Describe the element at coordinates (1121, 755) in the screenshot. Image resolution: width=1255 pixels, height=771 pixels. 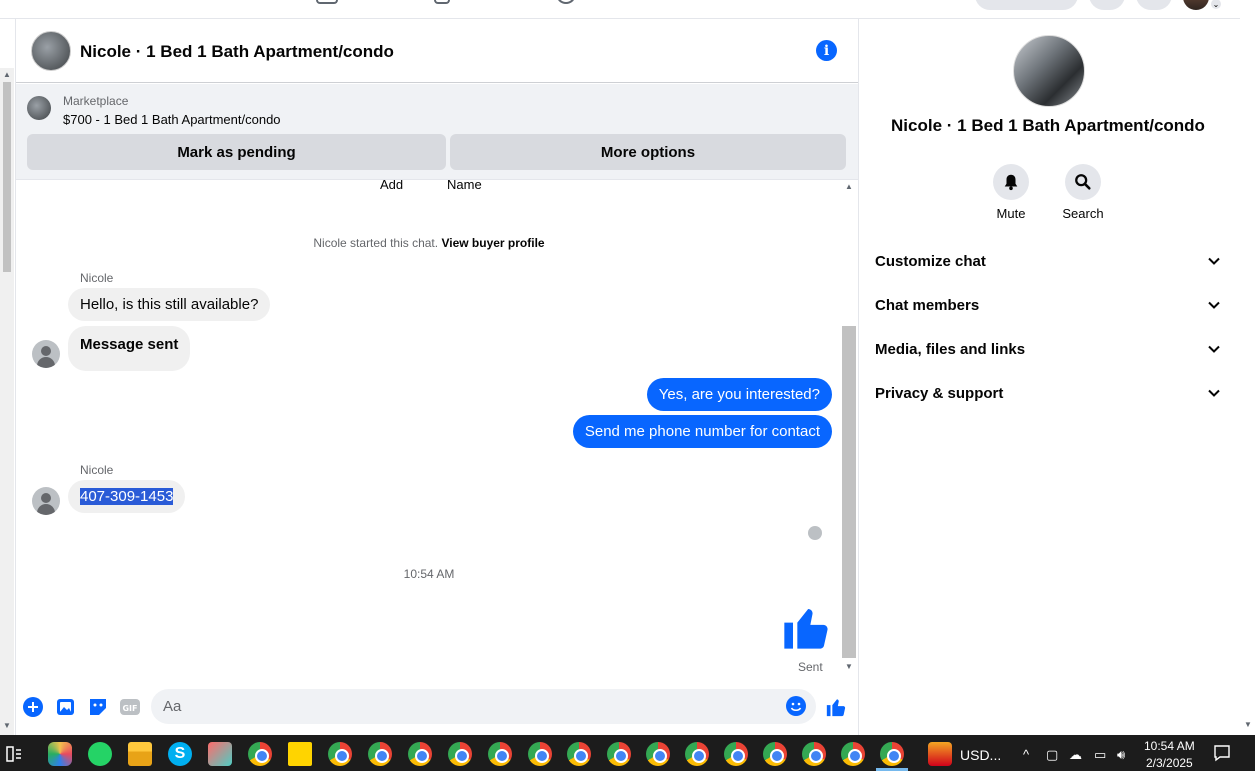
I see `volume-icon: 🔊︎` at that location.